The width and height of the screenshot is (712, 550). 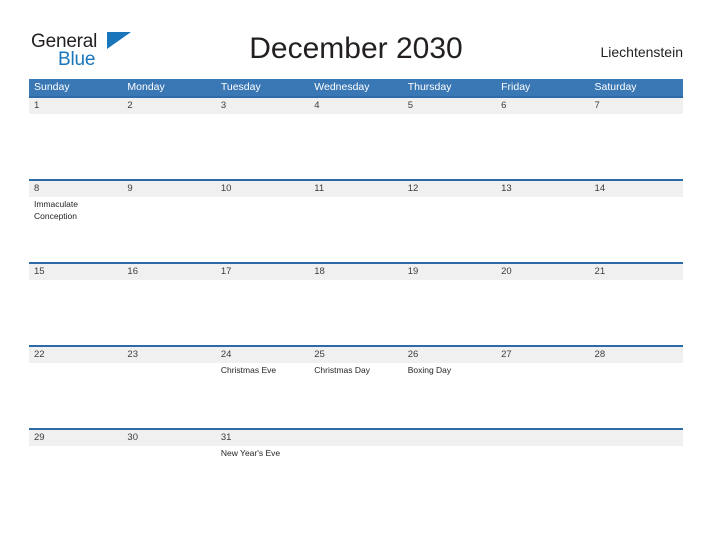 What do you see at coordinates (146, 87) in the screenshot?
I see `weekday-header-monday: Monday` at bounding box center [146, 87].